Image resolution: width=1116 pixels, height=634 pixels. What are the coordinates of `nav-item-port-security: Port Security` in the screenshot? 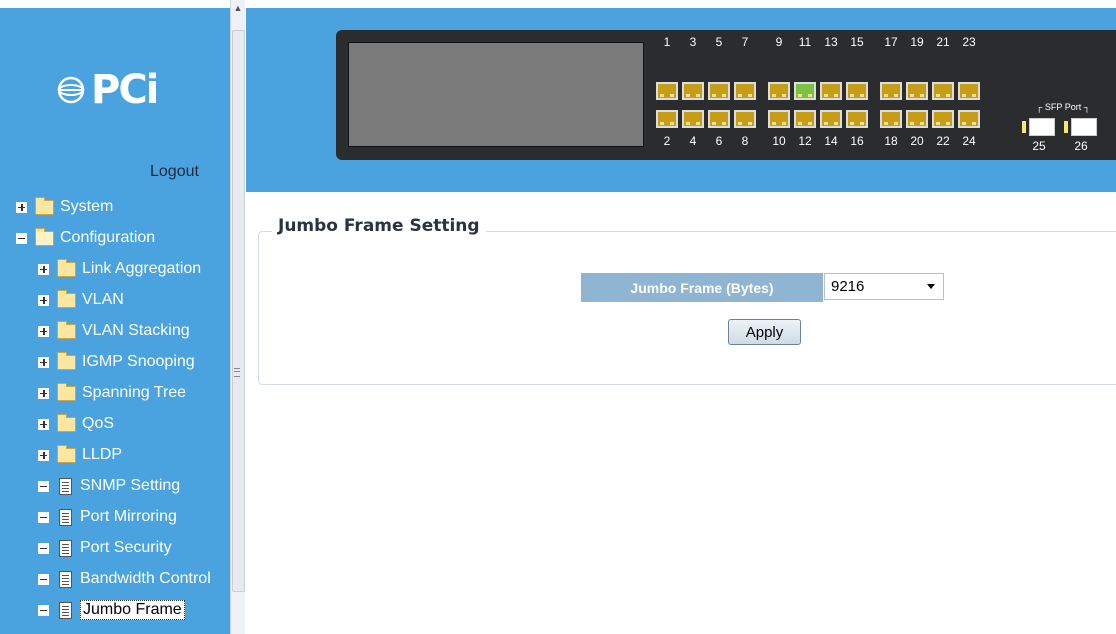 It's located at (105, 548).